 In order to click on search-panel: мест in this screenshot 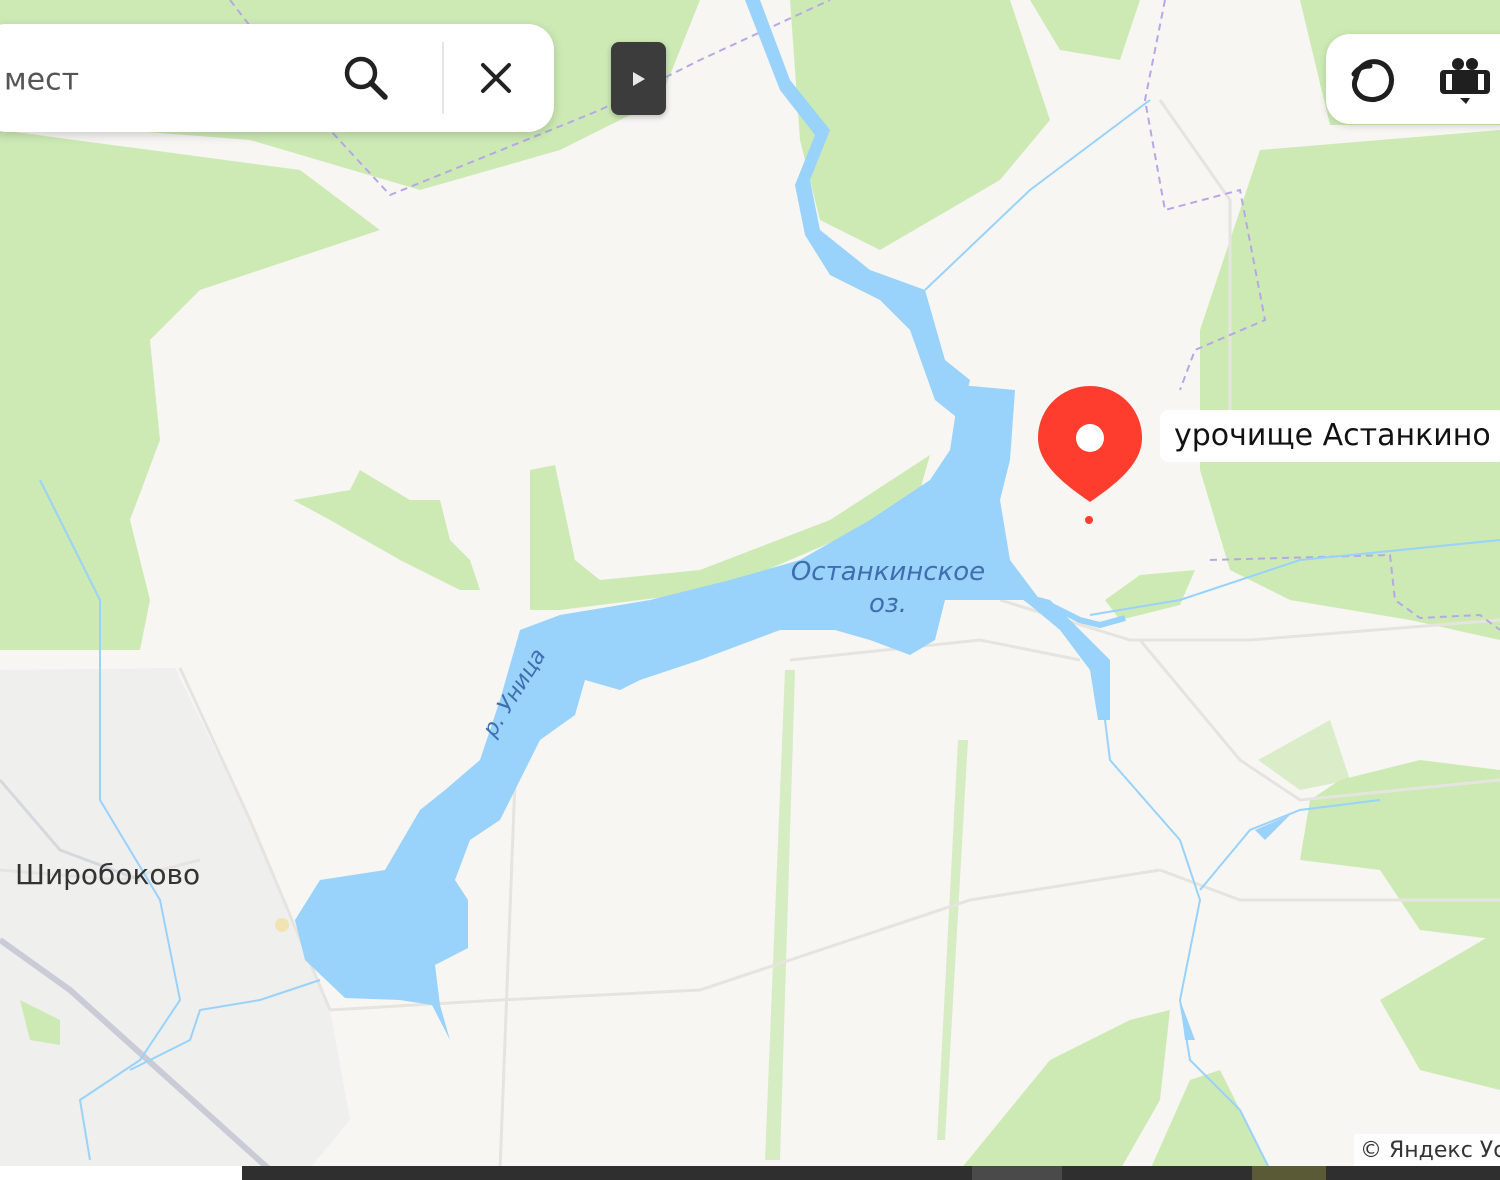, I will do `click(277, 78)`.